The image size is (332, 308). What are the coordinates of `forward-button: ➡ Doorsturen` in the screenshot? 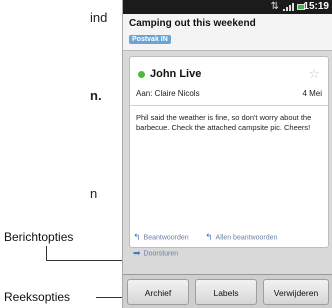 It's located at (155, 253).